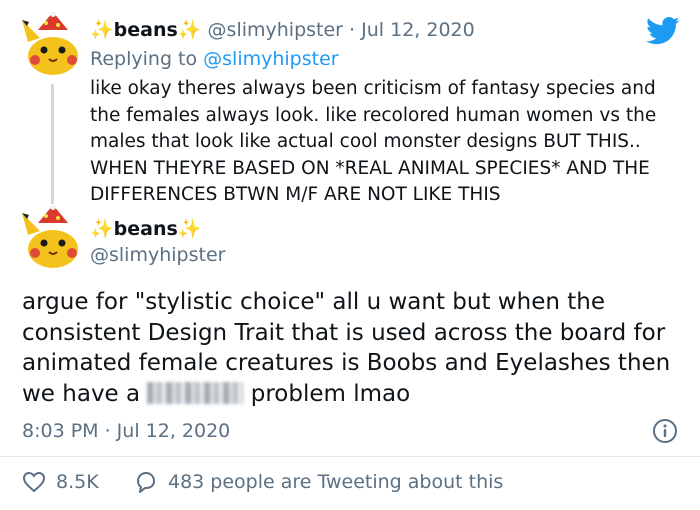  I want to click on censored-word, so click(195, 392).